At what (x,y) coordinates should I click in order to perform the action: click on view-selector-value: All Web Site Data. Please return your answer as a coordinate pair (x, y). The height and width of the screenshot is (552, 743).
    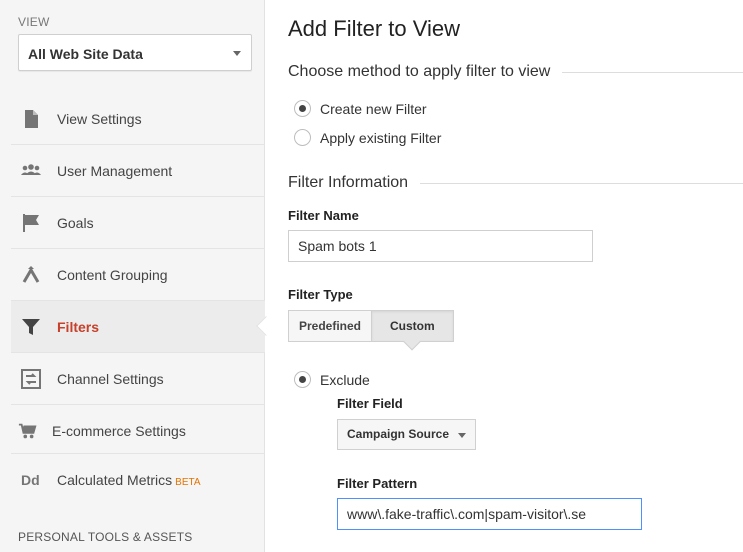
    Looking at the image, I should click on (85, 54).